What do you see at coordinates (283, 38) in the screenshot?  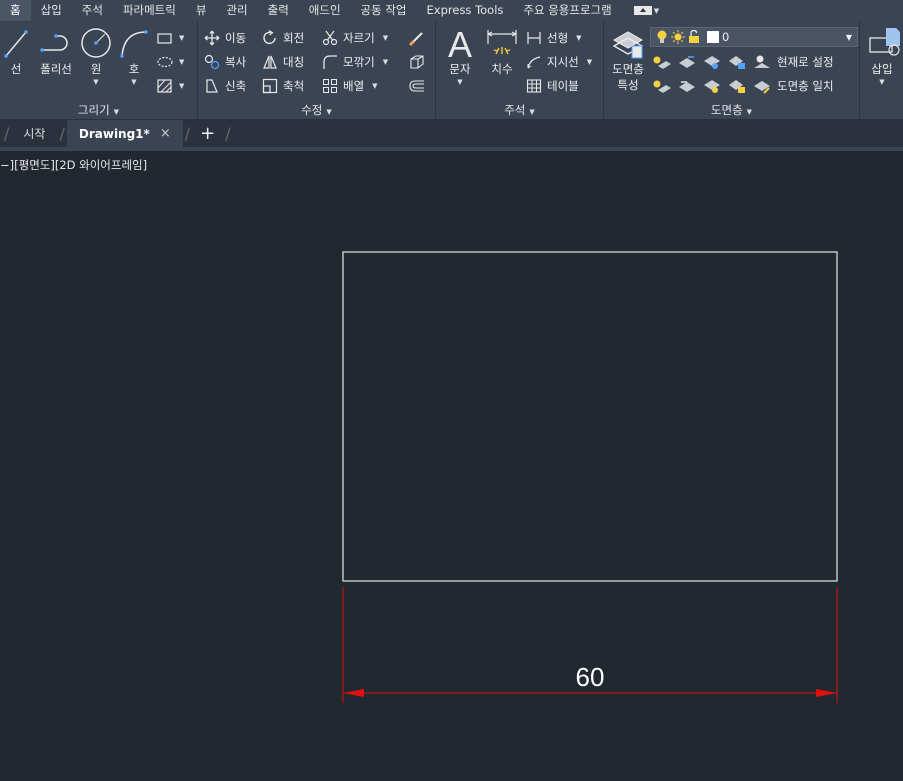 I see `rotate-button: 회전` at bounding box center [283, 38].